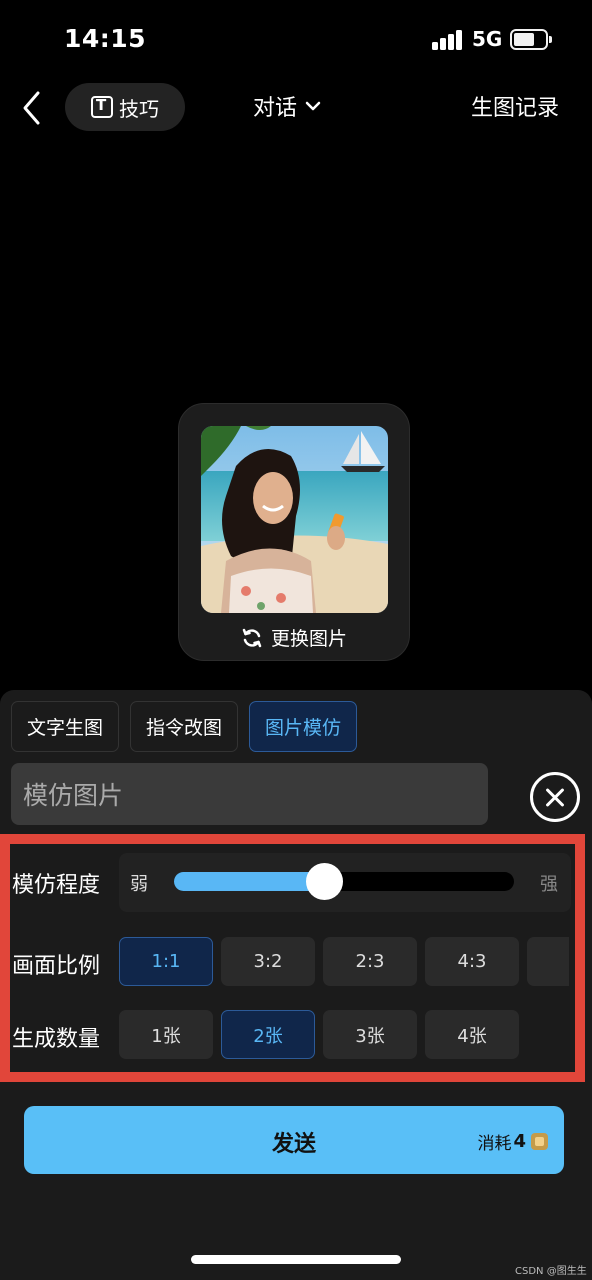 This screenshot has height=1280, width=592. Describe the element at coordinates (539, 1141) in the screenshot. I see `coin-icon` at that location.